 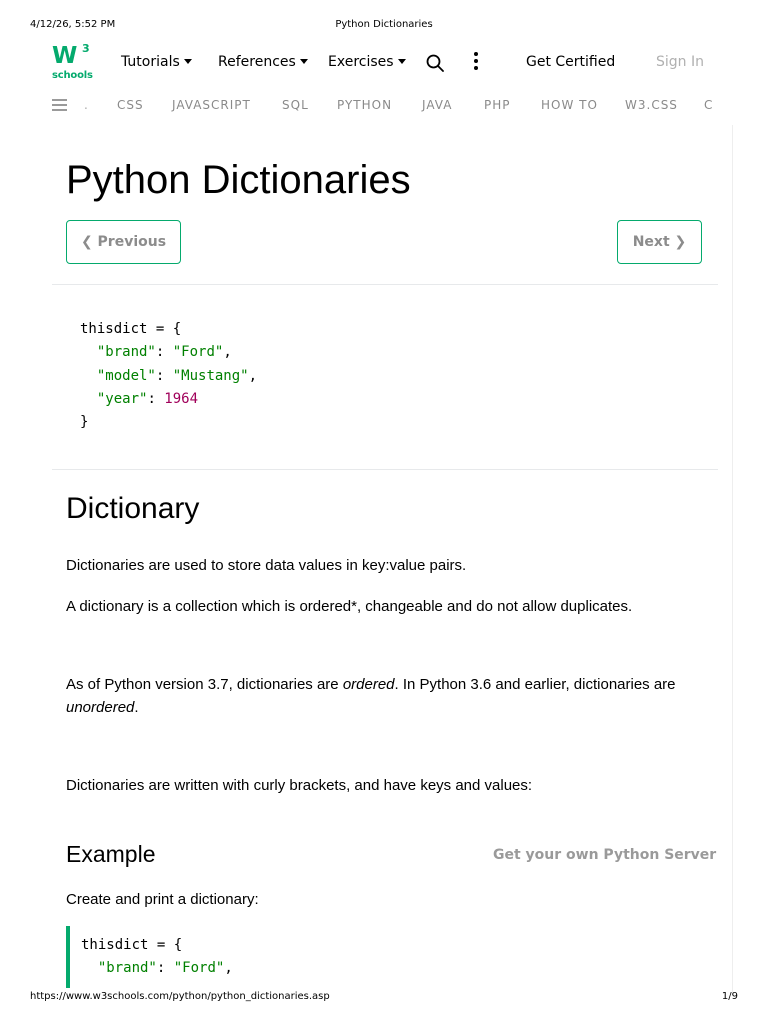 I want to click on example-code-block: thisdict = { "brand": "Ford",, so click(x=157, y=957).